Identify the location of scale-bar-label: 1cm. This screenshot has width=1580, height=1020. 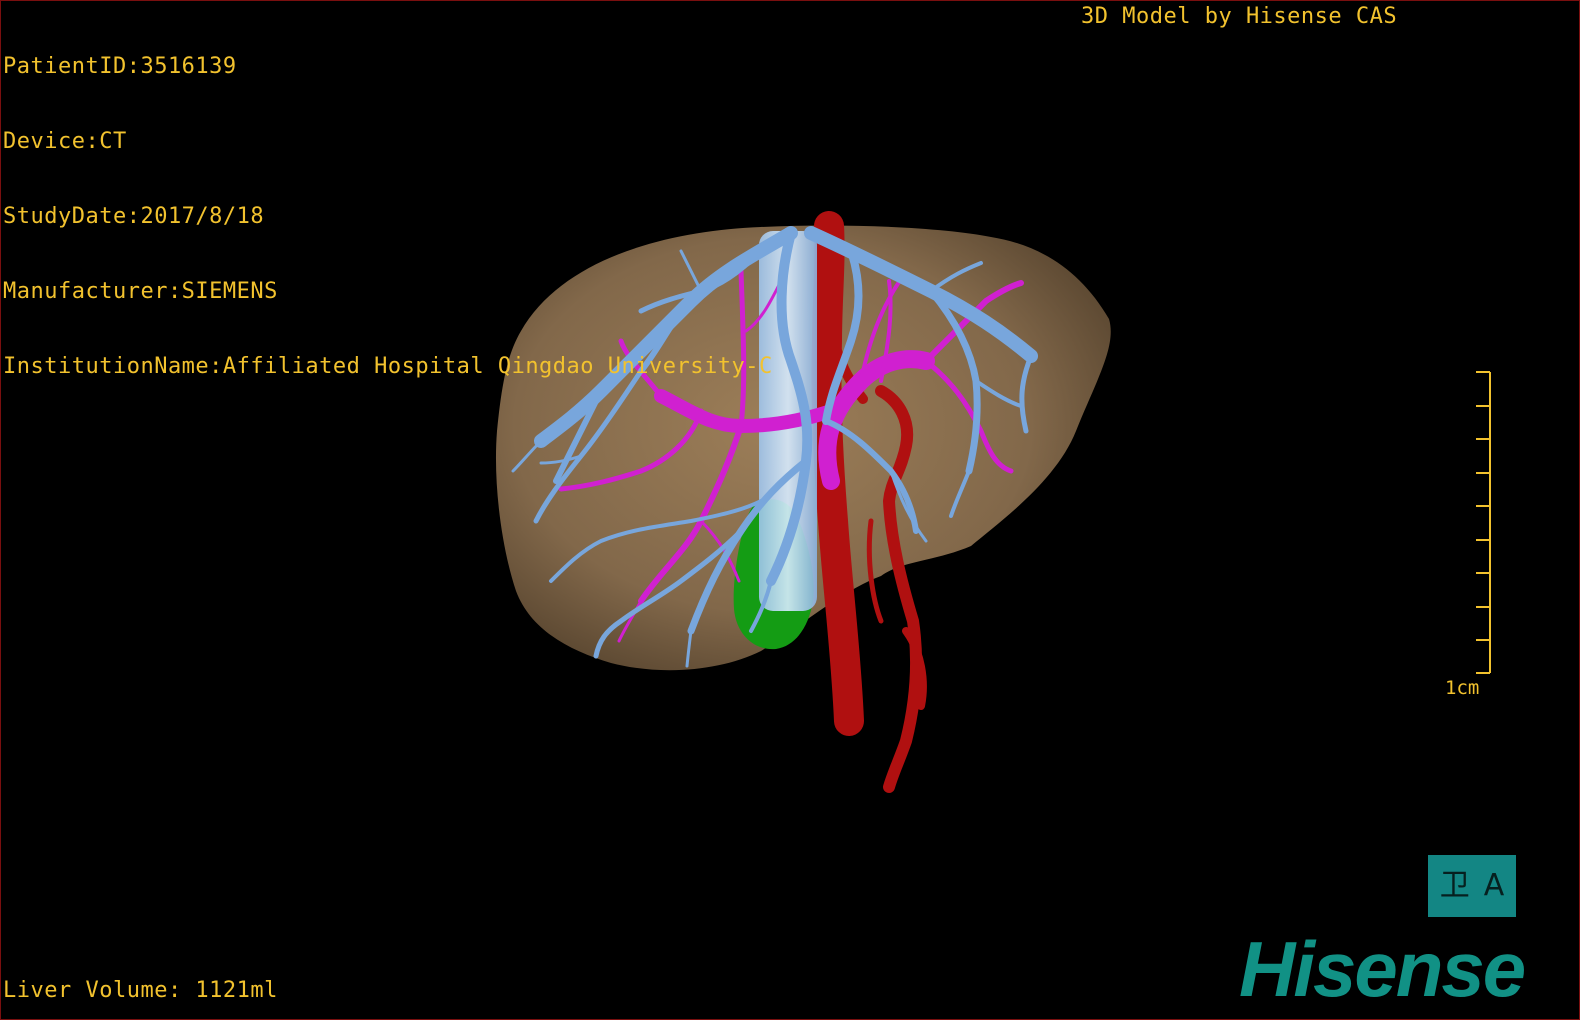
(1462, 688).